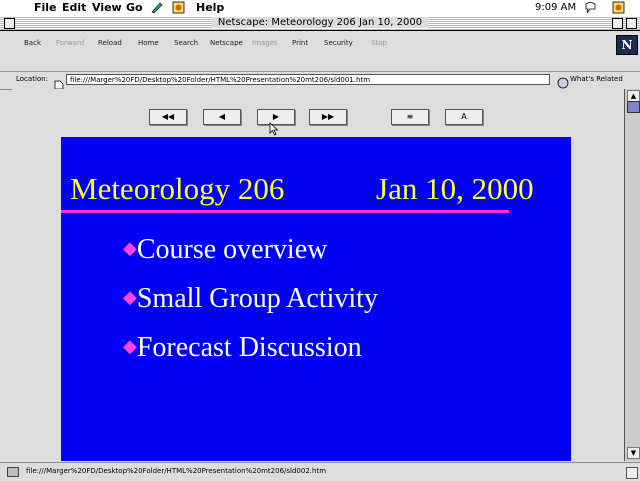 The image size is (640, 481). What do you see at coordinates (249, 347) in the screenshot?
I see `bullet-text: Forecast Discussion` at bounding box center [249, 347].